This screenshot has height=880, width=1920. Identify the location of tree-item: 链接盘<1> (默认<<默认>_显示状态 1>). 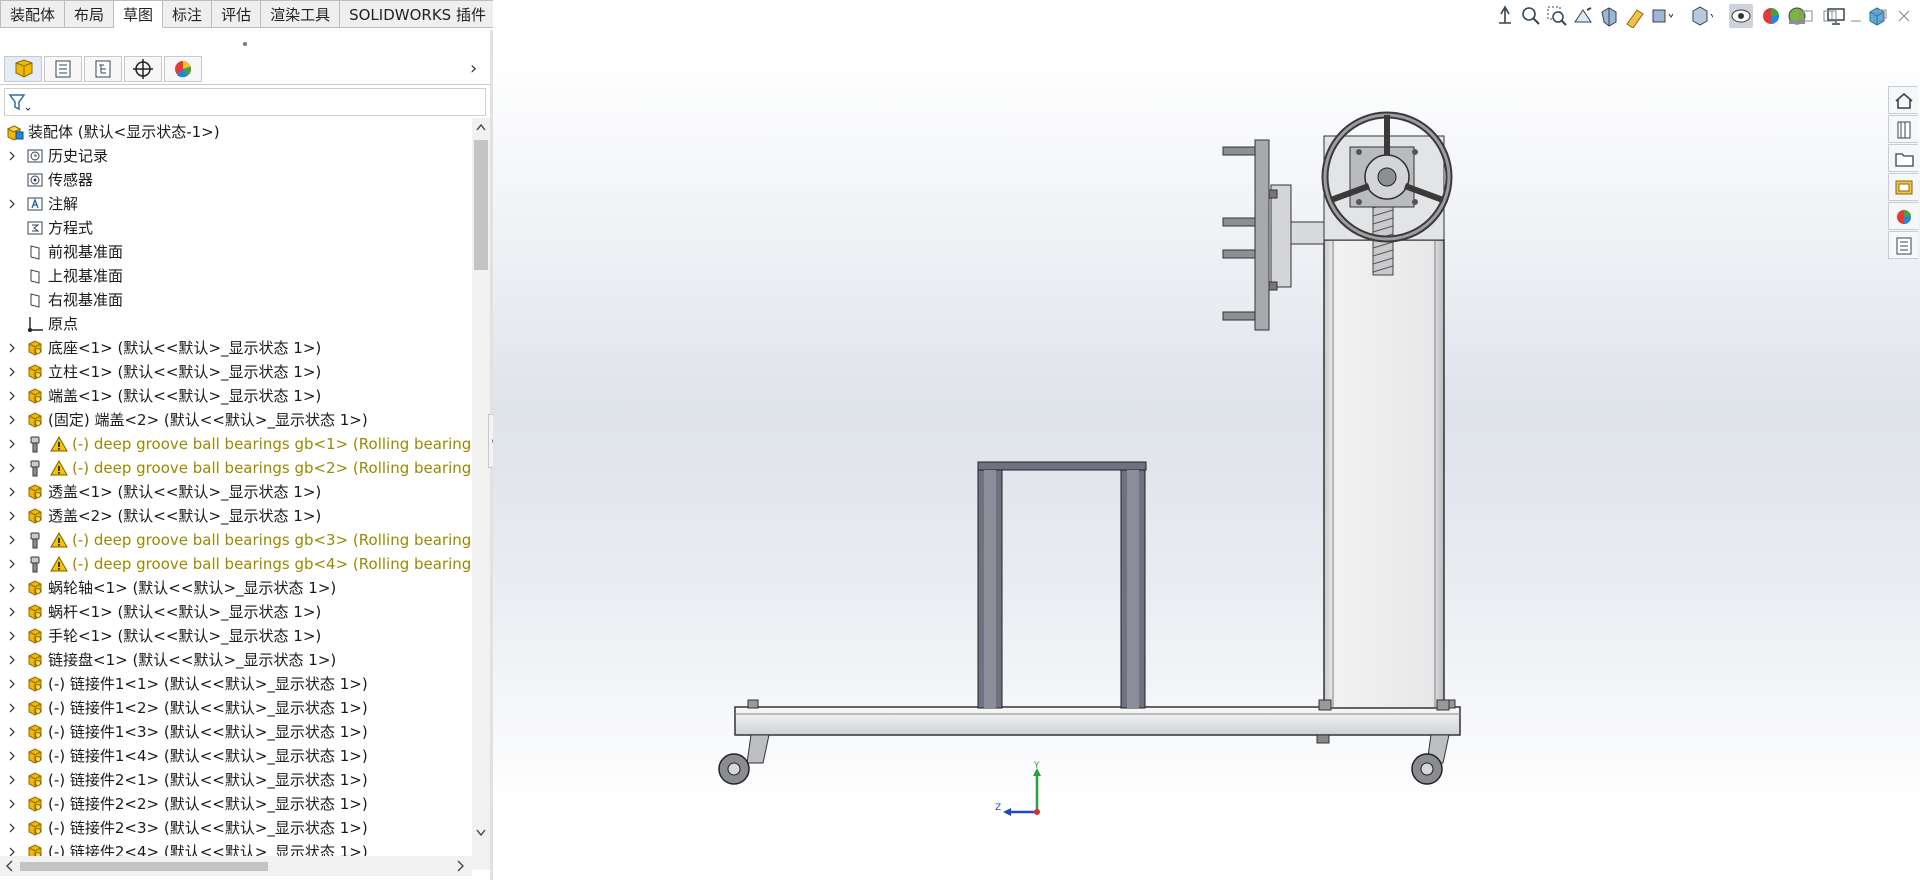
(236, 660).